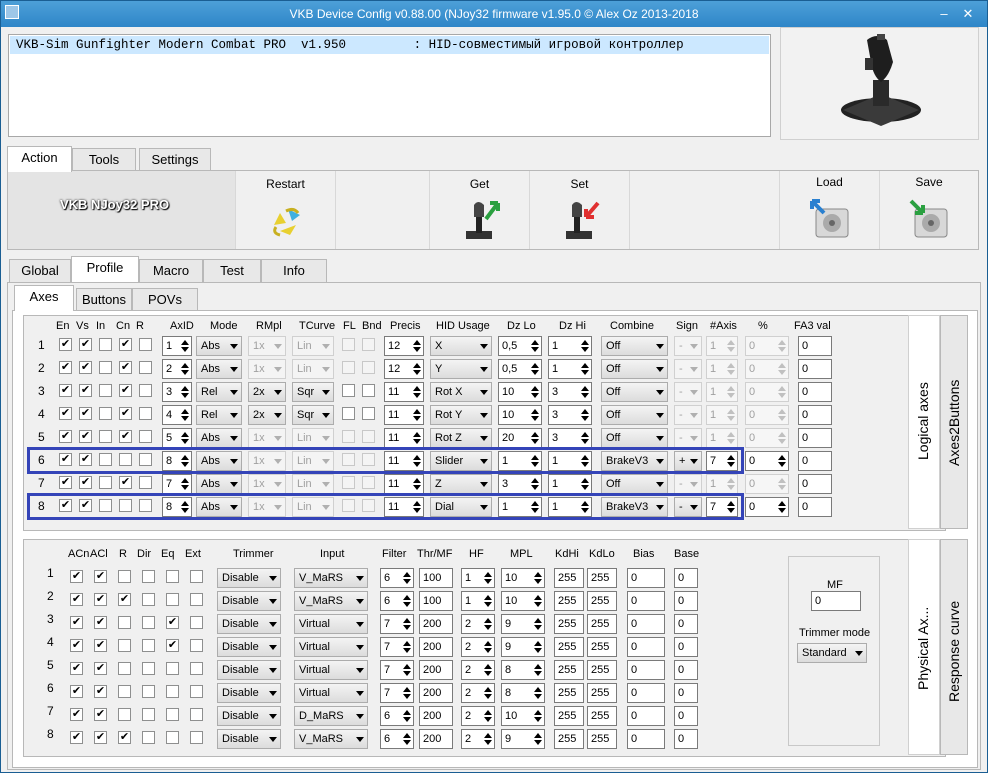  I want to click on logical-row-3-fa3-field: 0, so click(815, 392).